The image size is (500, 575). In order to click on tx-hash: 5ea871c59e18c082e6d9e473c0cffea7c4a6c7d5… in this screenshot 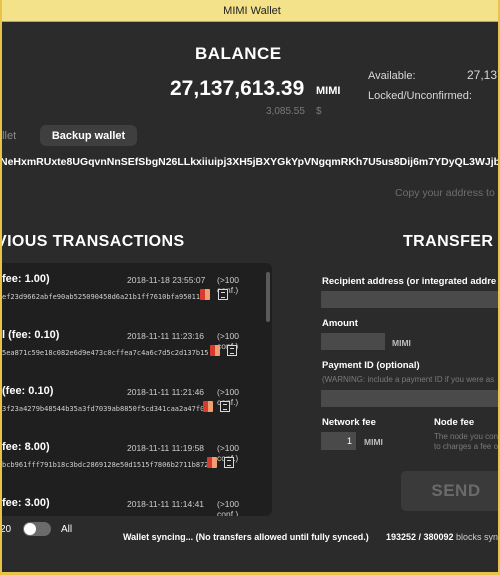, I will do `click(105, 353)`.